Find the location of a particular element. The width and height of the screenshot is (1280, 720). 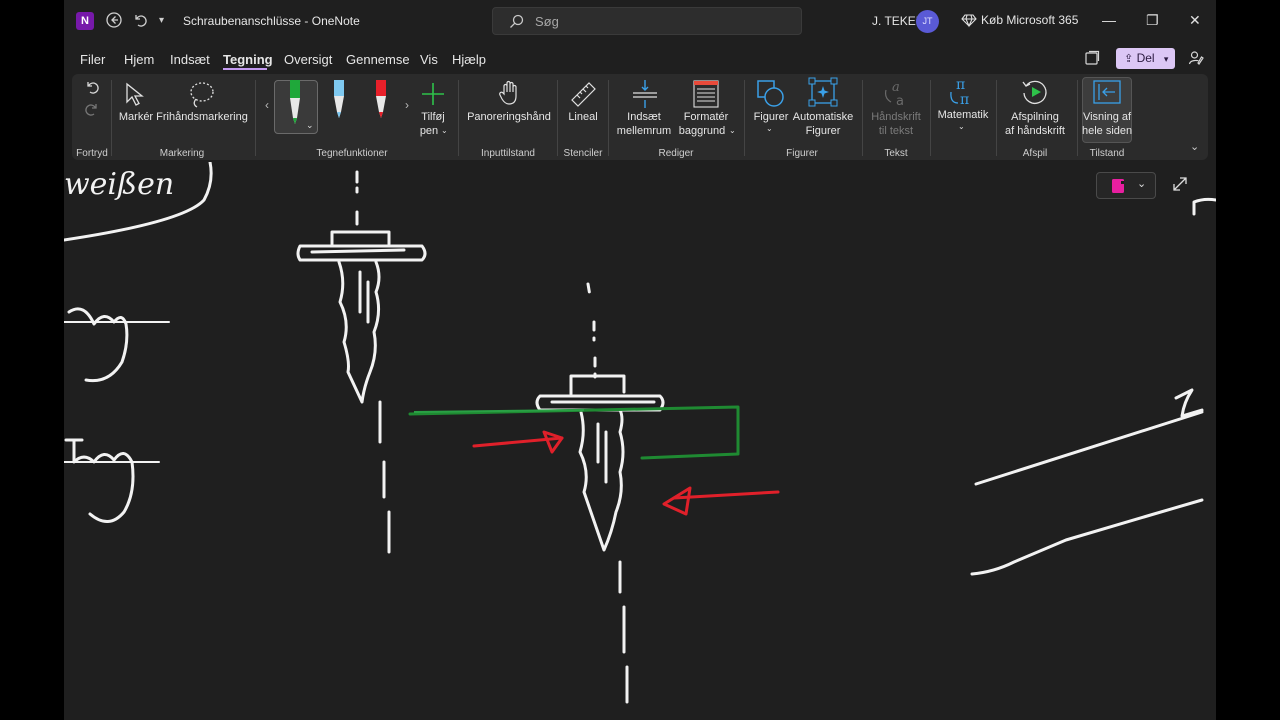

ink-to-text-icon: aa is located at coordinates (896, 95).